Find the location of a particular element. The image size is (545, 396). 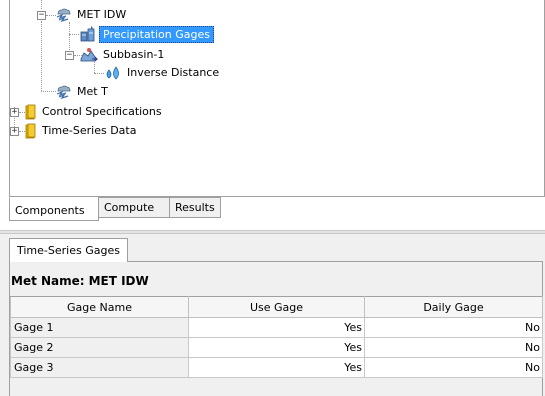

tree-node-time-series-data: Time-Series Data is located at coordinates (82, 131).